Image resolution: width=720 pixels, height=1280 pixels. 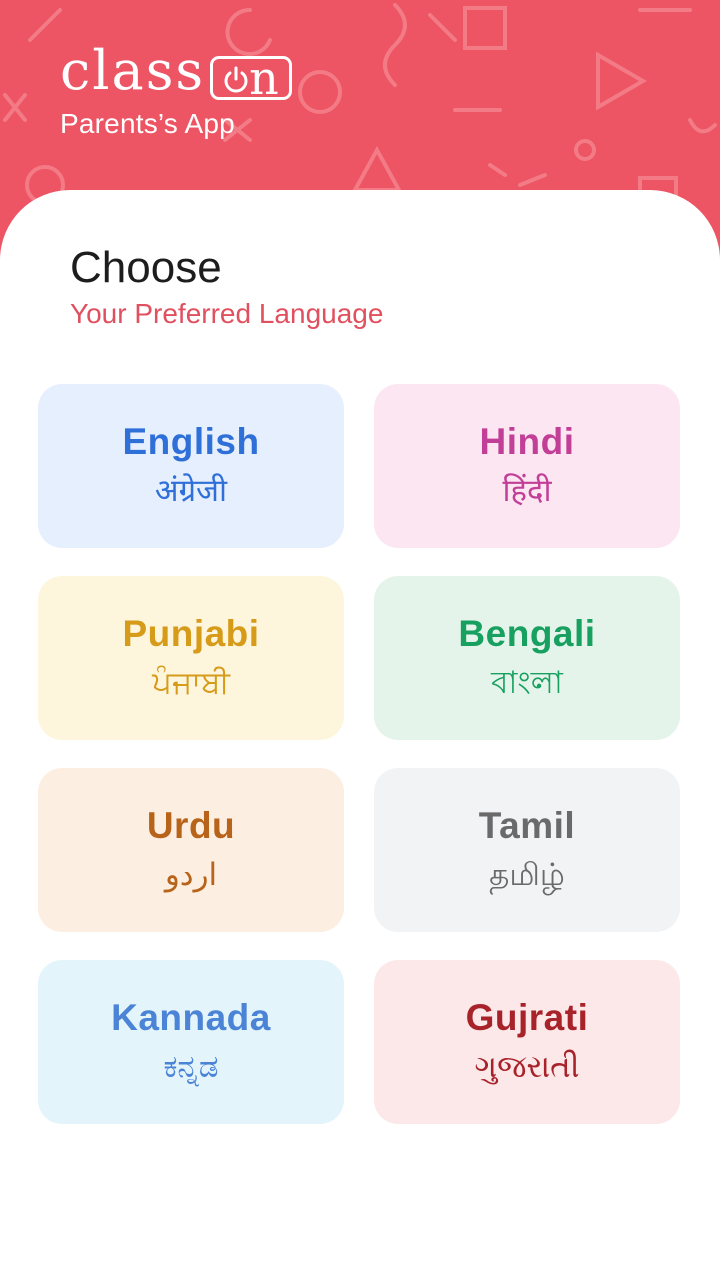 I want to click on language-native-name: ગુજરાતી, so click(x=527, y=1067).